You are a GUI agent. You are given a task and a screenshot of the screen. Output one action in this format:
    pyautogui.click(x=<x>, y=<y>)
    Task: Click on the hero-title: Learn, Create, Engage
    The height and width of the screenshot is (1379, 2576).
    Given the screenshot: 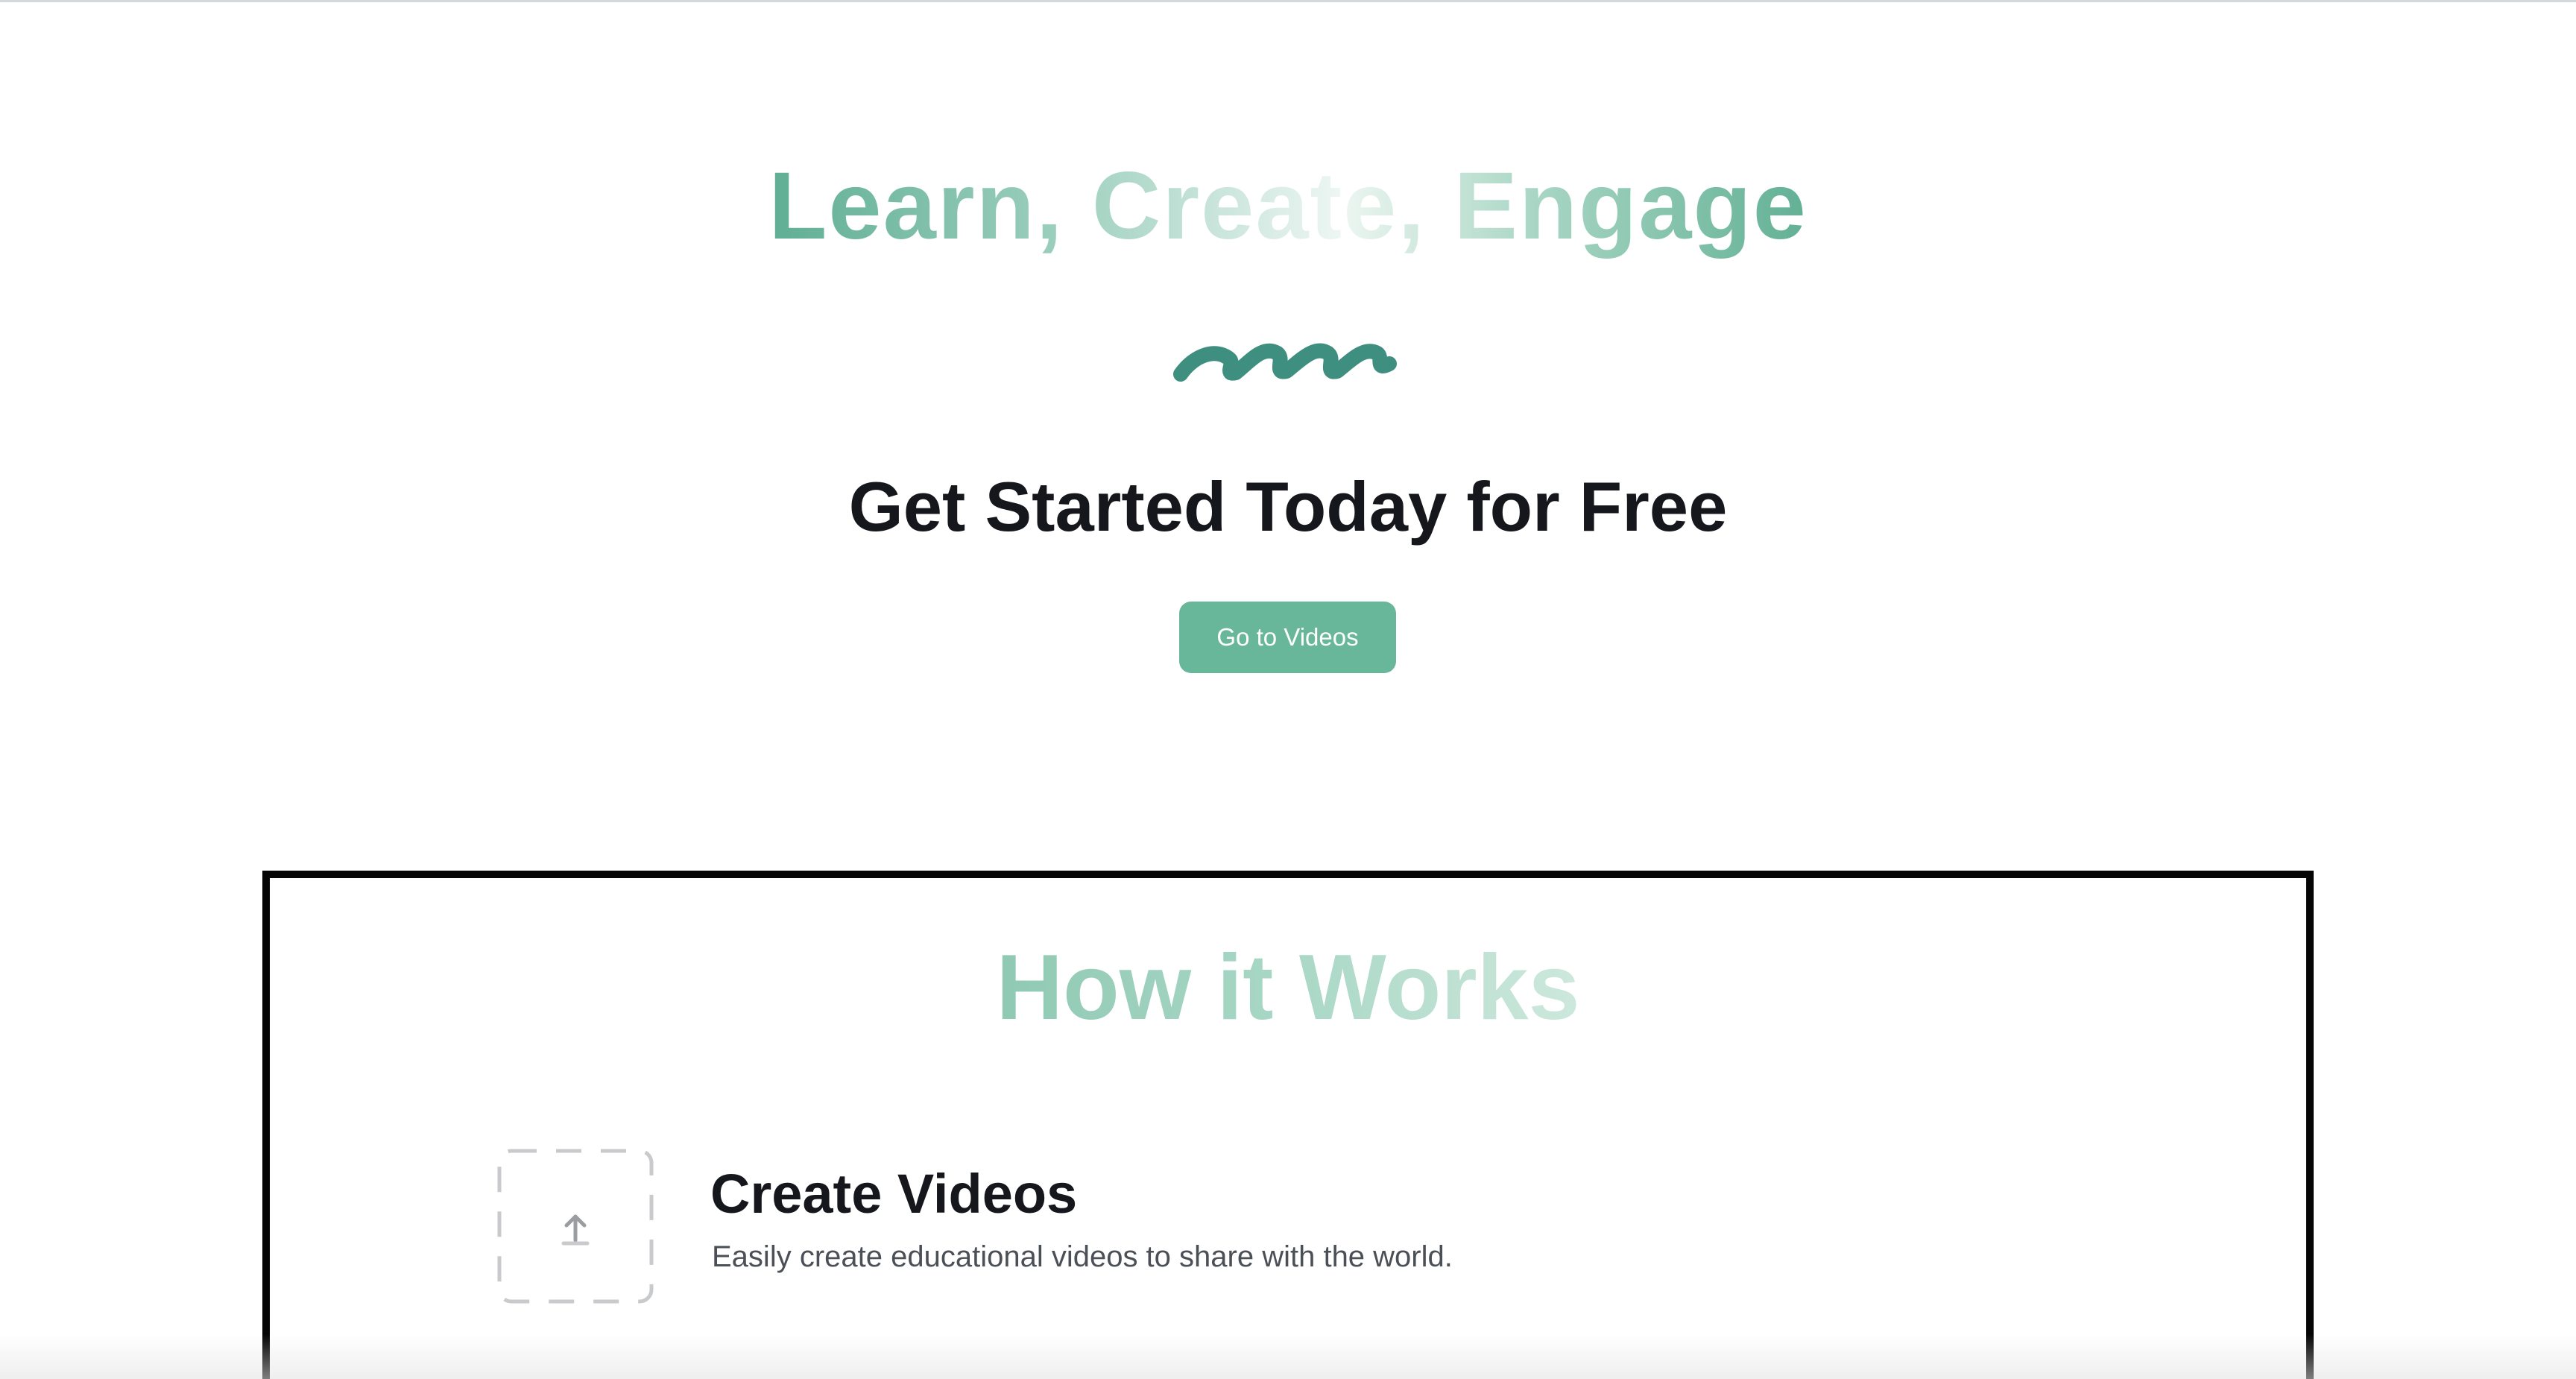 What is the action you would take?
    pyautogui.click(x=1288, y=206)
    